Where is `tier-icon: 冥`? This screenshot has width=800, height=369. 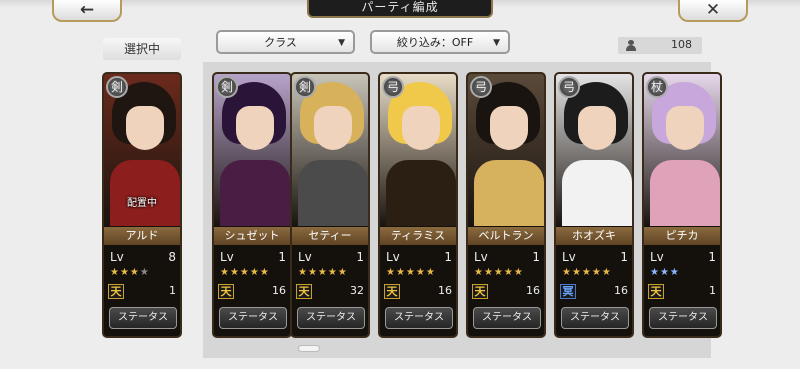
tier-icon: 冥 is located at coordinates (568, 291).